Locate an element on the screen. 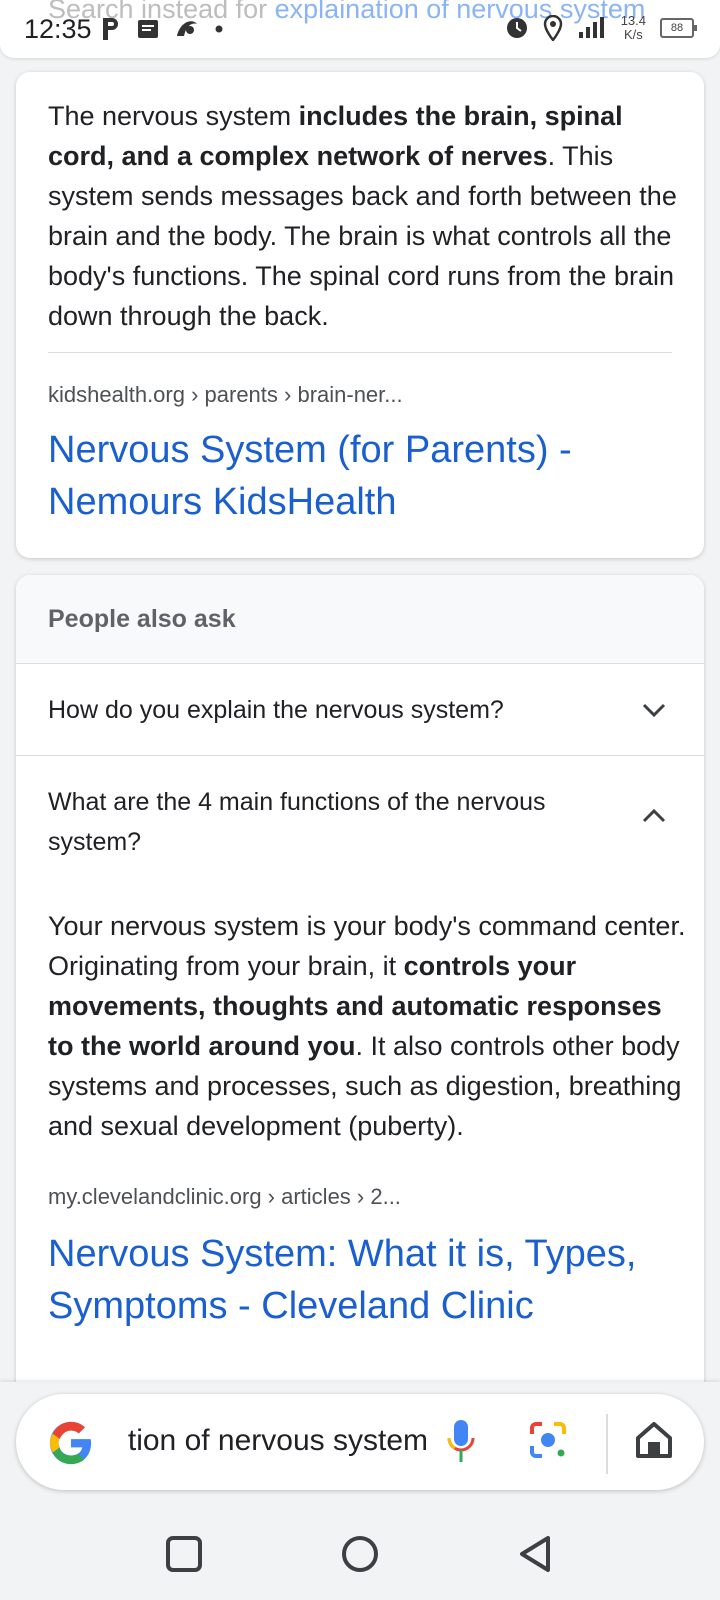  navigation-bar is located at coordinates (360, 1555).